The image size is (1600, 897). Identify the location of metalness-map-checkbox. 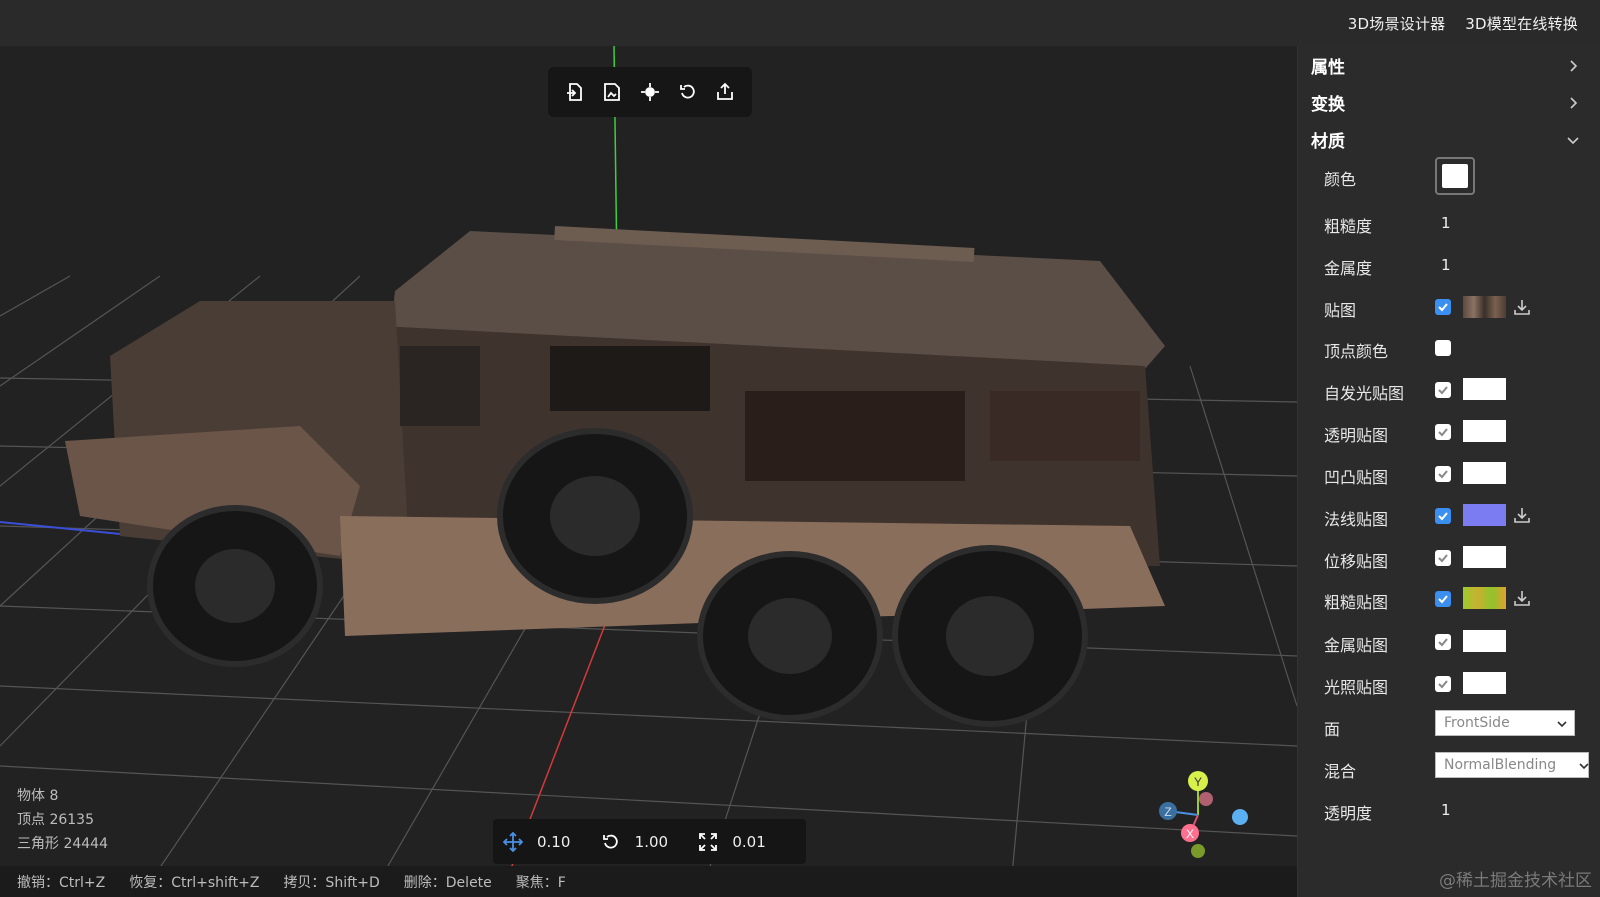
(1443, 642).